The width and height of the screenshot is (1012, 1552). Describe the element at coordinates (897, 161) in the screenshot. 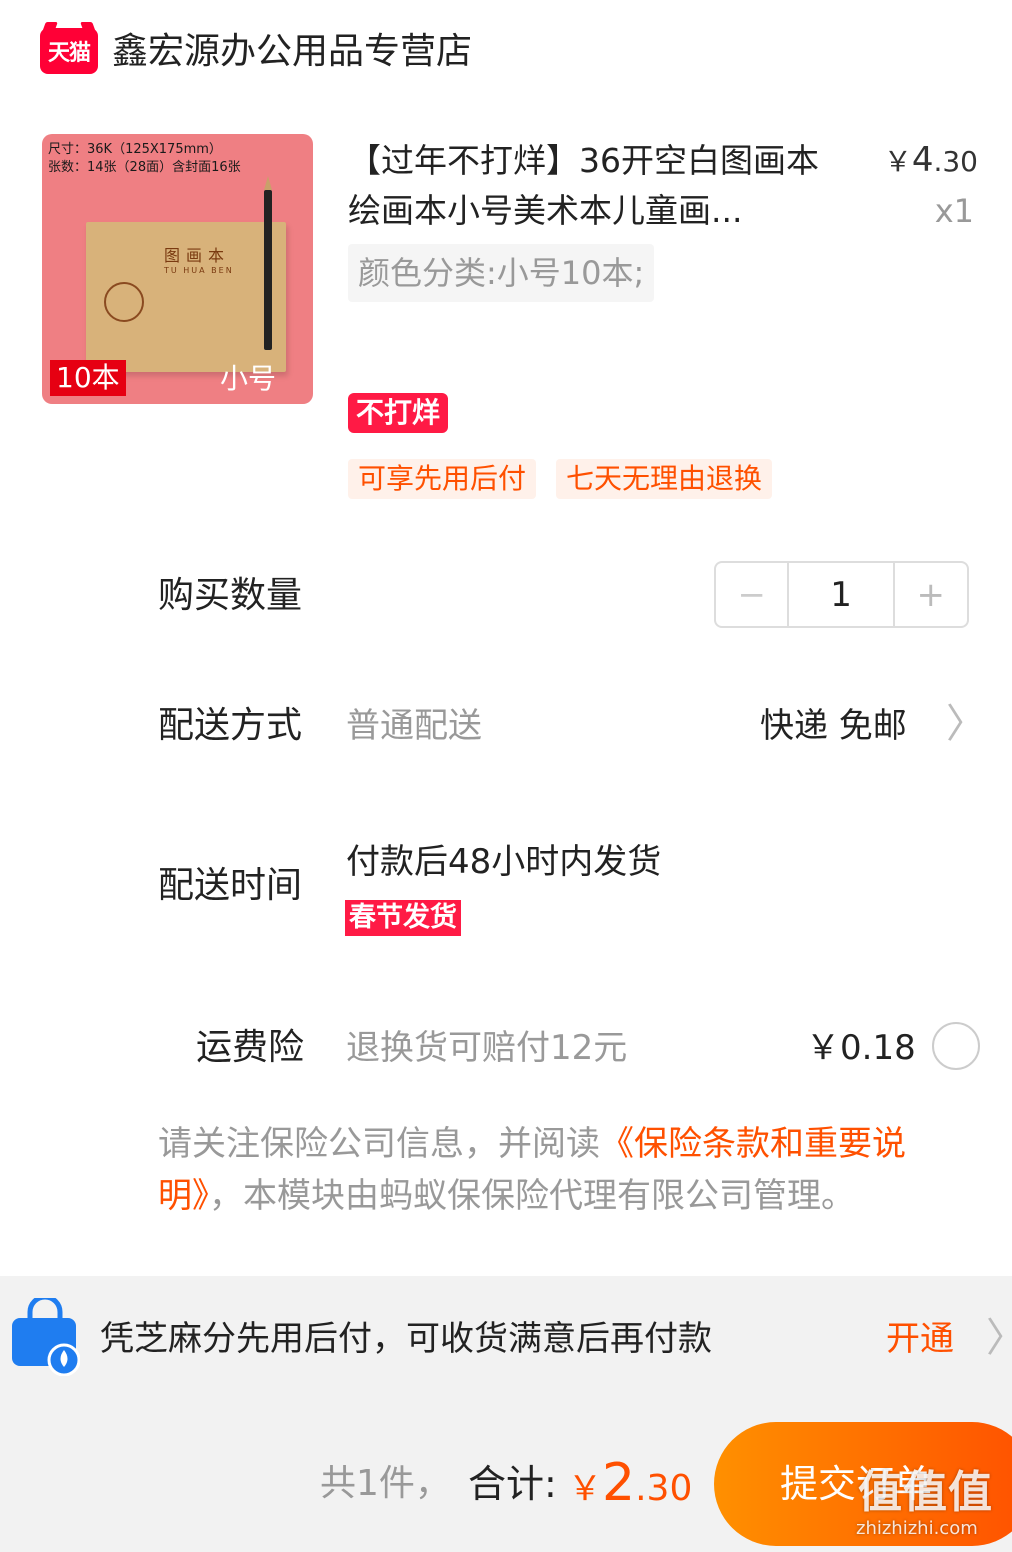

I see `price-symbol: ￥` at that location.